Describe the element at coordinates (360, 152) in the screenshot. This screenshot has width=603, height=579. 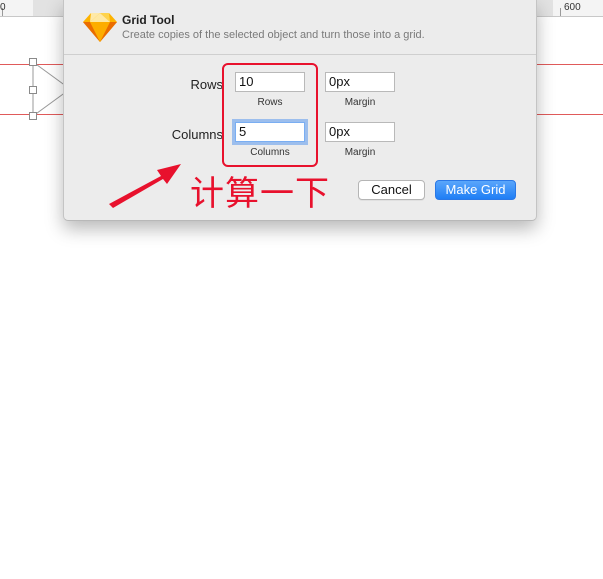
I see `columns-margin-label: Margin` at that location.